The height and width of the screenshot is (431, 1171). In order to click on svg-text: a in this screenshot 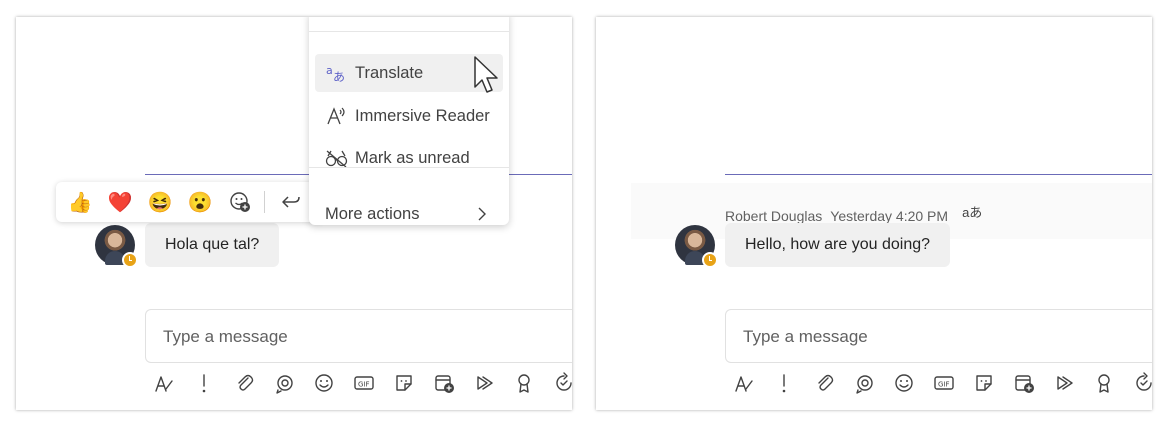, I will do `click(329, 70)`.